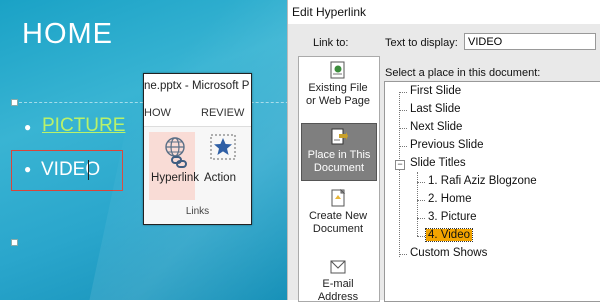 This screenshot has height=303, width=600. Describe the element at coordinates (329, 12) in the screenshot. I see `dialog-title: Edit Hyperlink` at that location.